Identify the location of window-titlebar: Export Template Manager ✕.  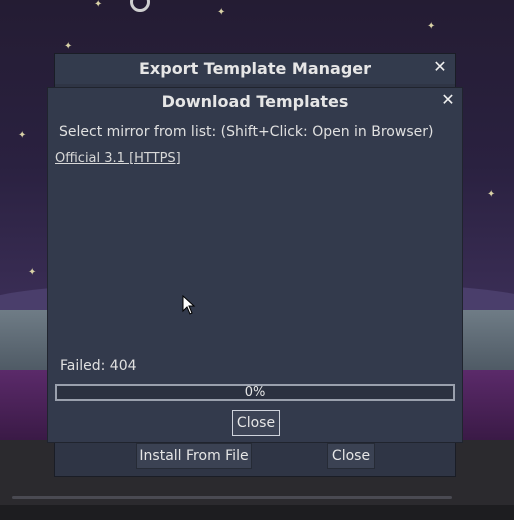
(255, 69).